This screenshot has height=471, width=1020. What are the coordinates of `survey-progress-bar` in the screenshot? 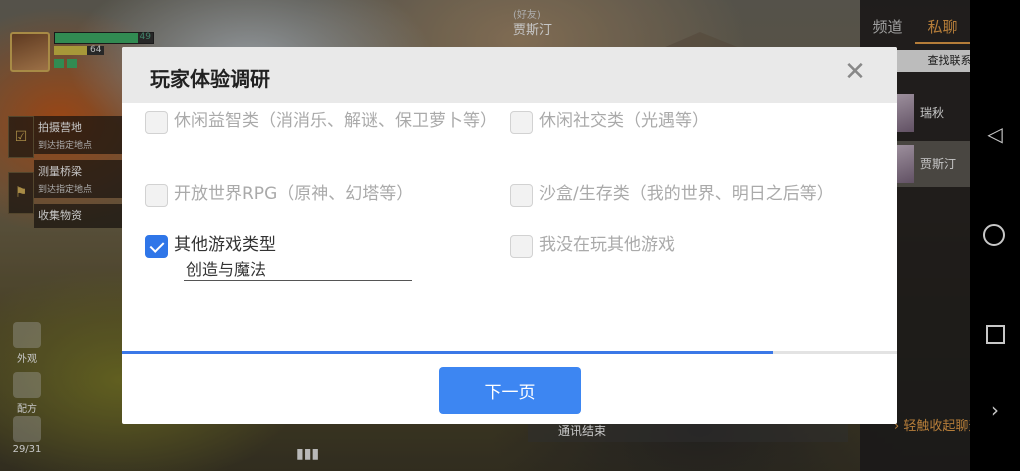 It's located at (509, 352).